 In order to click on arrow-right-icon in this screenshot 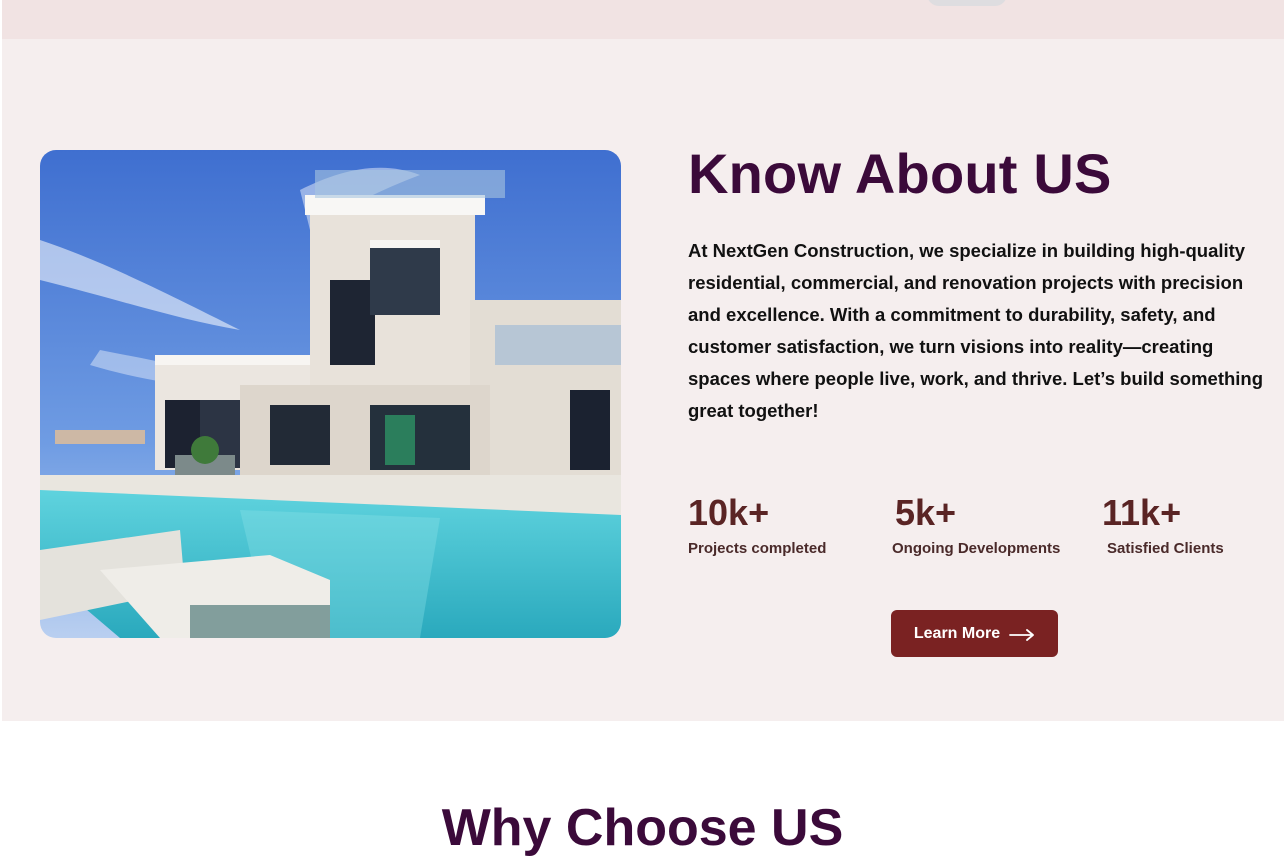, I will do `click(1022, 634)`.